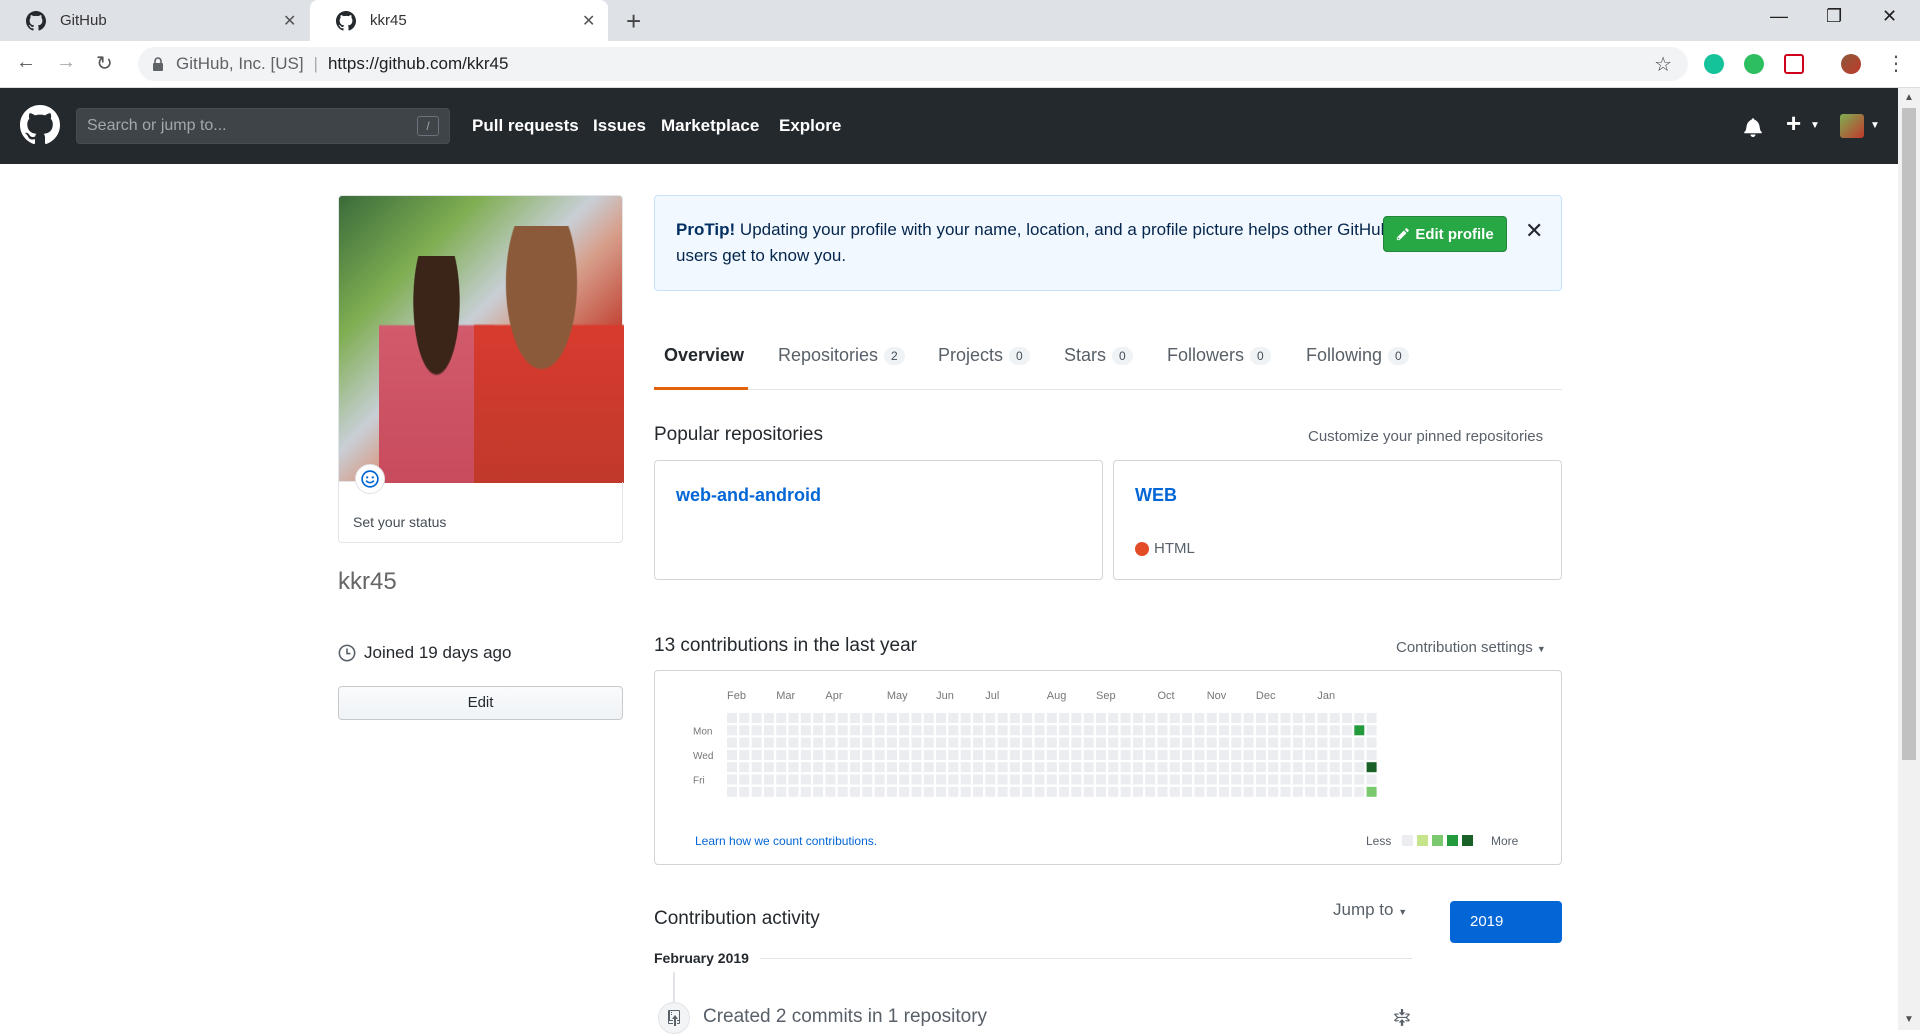 Image resolution: width=1920 pixels, height=1034 pixels. What do you see at coordinates (1793, 123) in the screenshot?
I see `create-new-icon: +` at bounding box center [1793, 123].